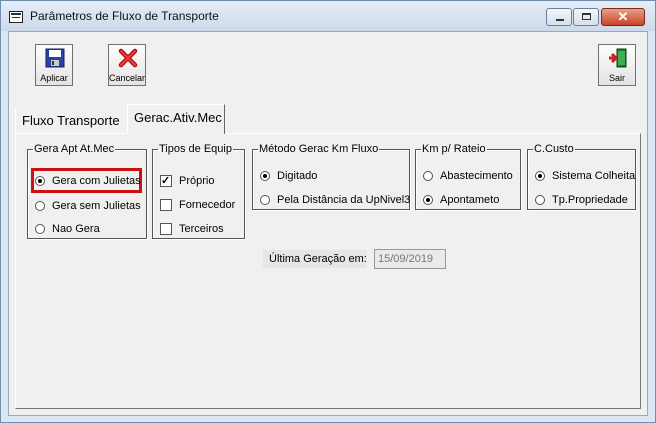  What do you see at coordinates (559, 17) in the screenshot?
I see `minimize-button` at bounding box center [559, 17].